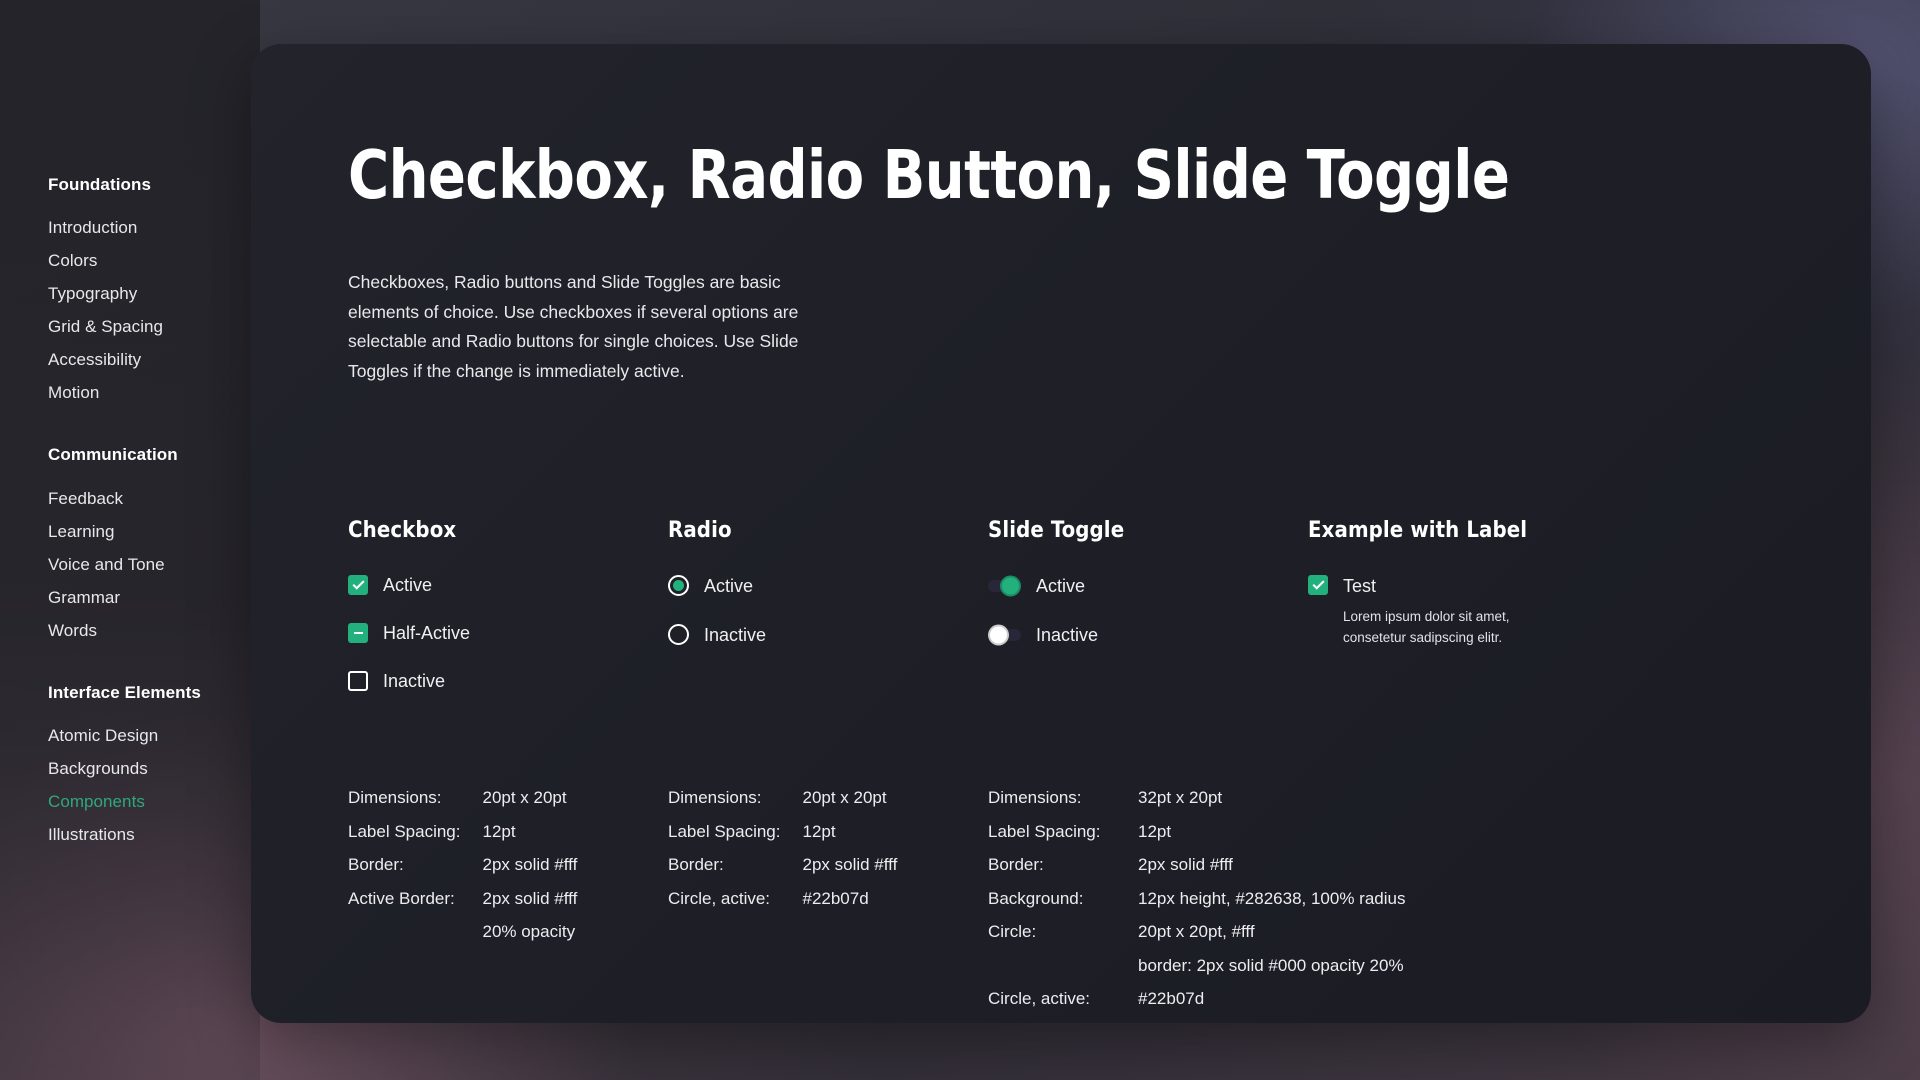 The width and height of the screenshot is (1920, 1080). Describe the element at coordinates (828, 585) in the screenshot. I see `radio-option-active: Active` at that location.